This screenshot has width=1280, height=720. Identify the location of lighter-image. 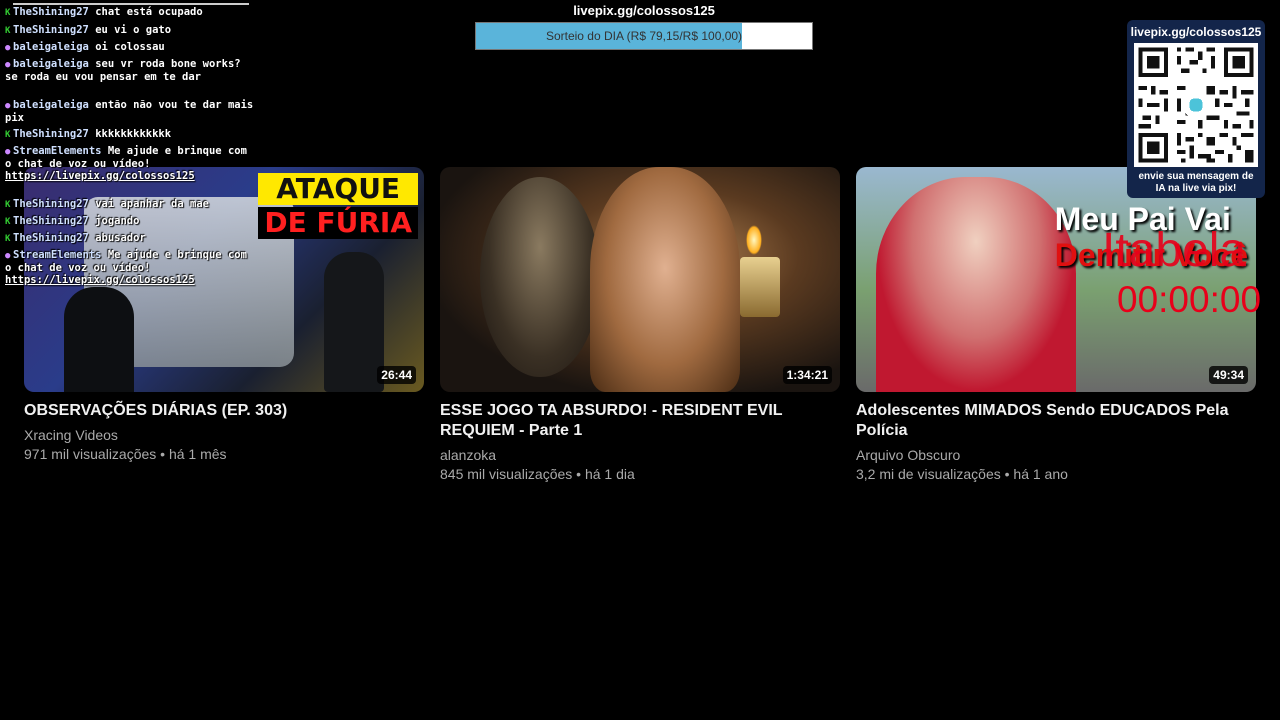
(760, 287).